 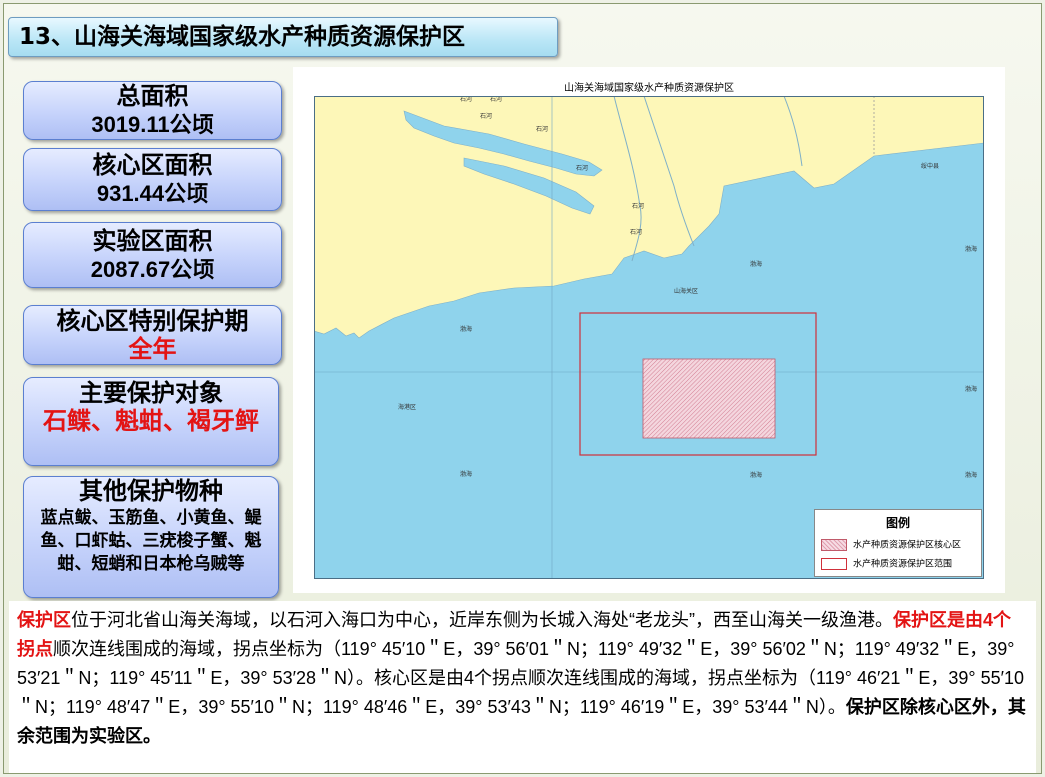 I want to click on stat-value: 2087.67公顷, so click(x=152, y=269).